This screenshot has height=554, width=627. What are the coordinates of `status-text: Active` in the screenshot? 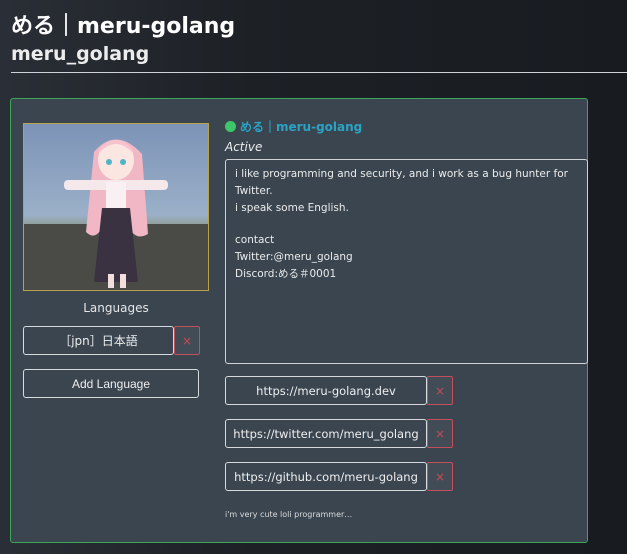 It's located at (244, 147).